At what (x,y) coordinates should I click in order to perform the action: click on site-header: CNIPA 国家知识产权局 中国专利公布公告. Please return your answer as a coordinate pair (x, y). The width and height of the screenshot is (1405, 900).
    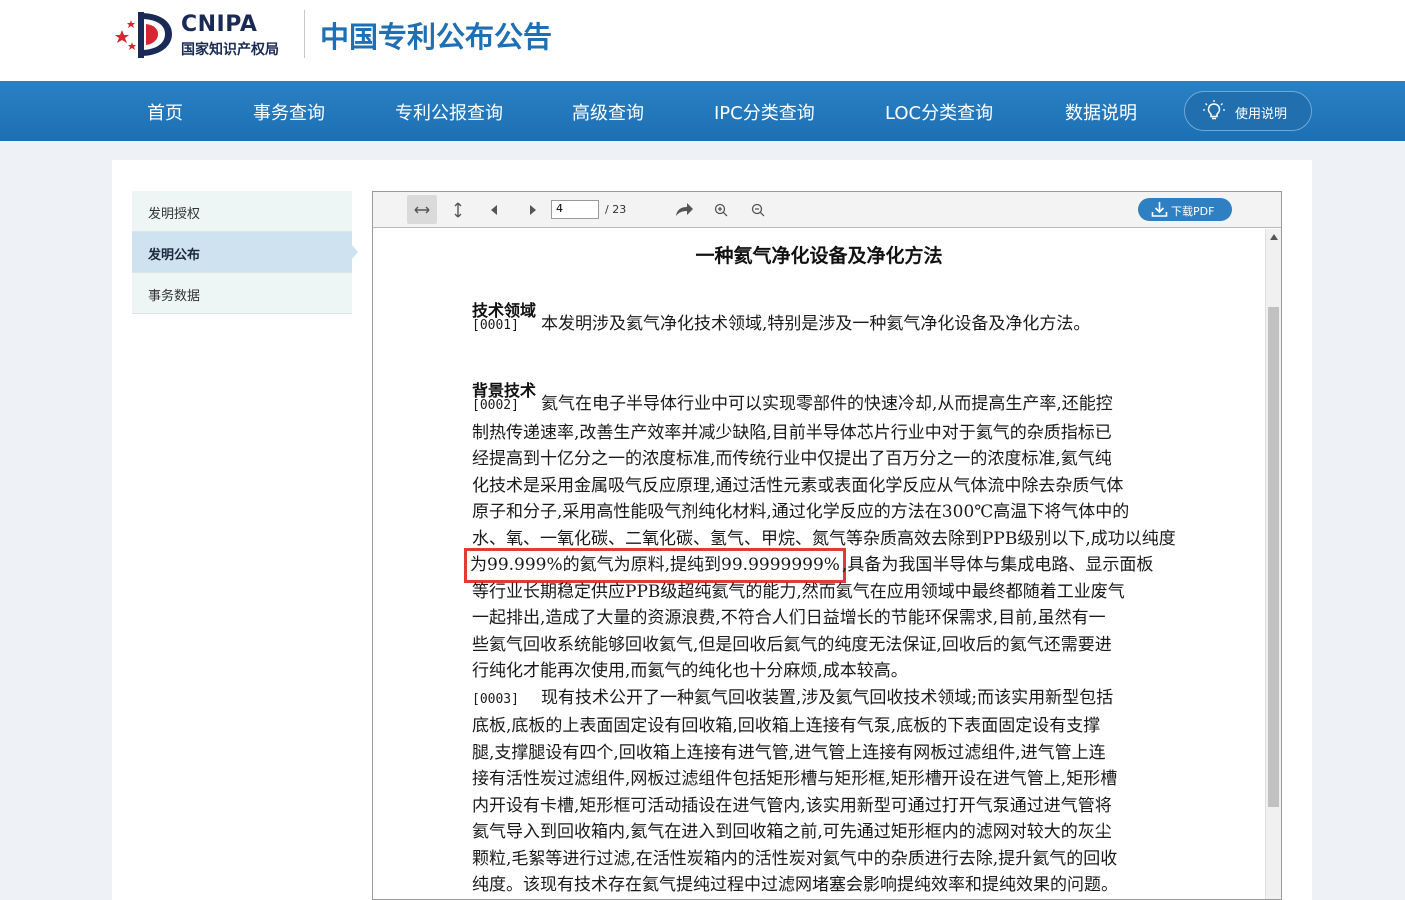
    Looking at the image, I should click on (702, 40).